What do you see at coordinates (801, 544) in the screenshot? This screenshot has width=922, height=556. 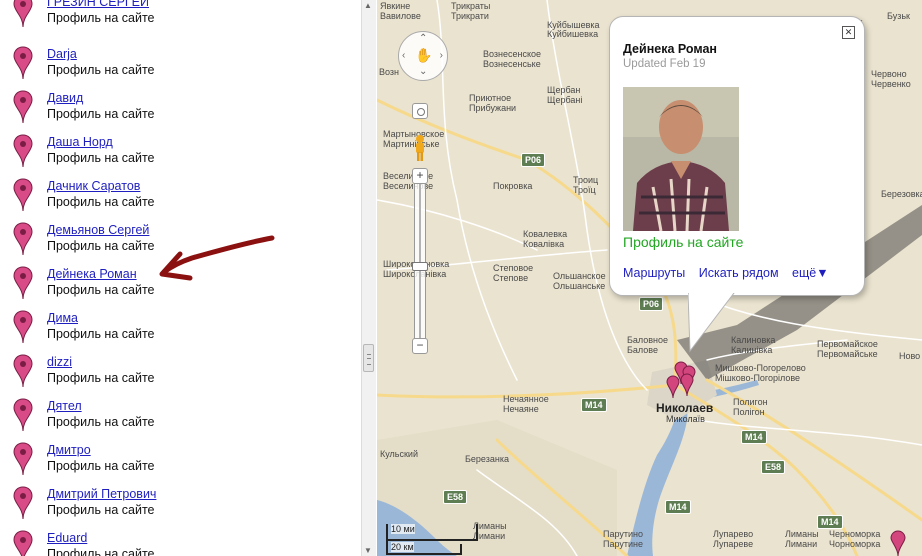 I see `place-label: Лимани` at bounding box center [801, 544].